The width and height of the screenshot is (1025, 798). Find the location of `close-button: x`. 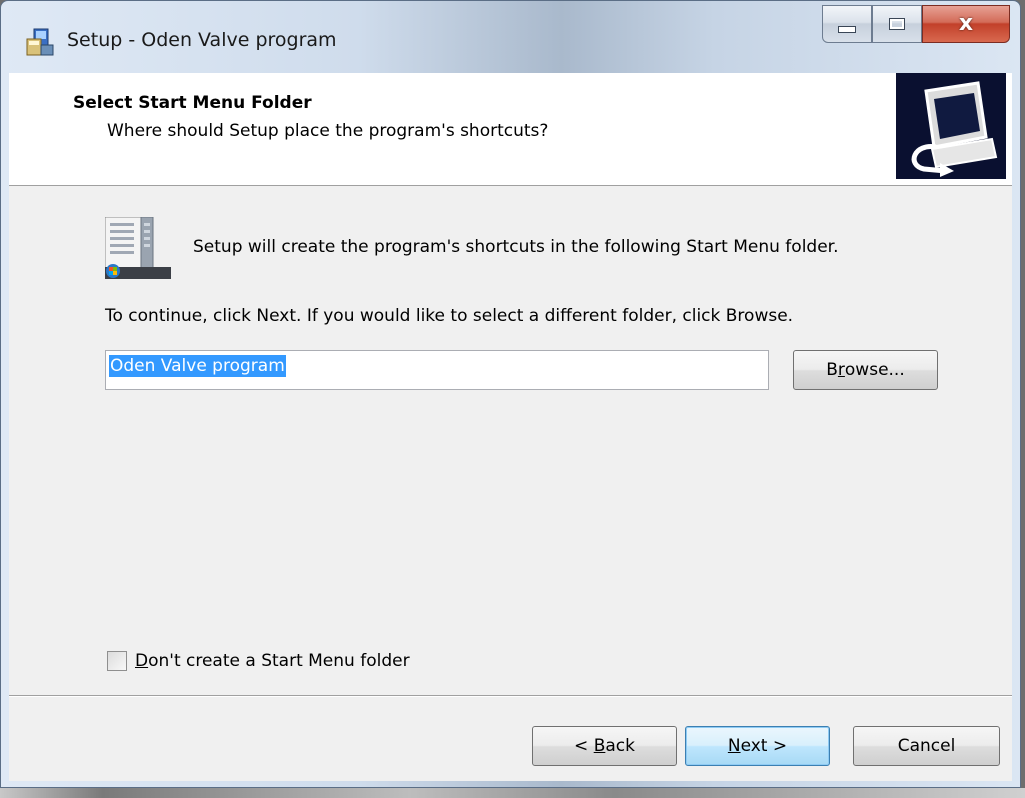

close-button: x is located at coordinates (966, 24).